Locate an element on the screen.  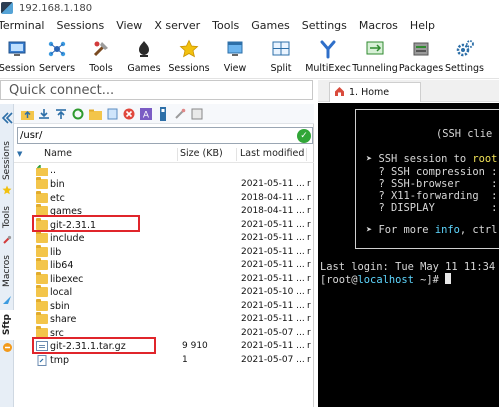
tab-home: 1. Home is located at coordinates (375, 92).